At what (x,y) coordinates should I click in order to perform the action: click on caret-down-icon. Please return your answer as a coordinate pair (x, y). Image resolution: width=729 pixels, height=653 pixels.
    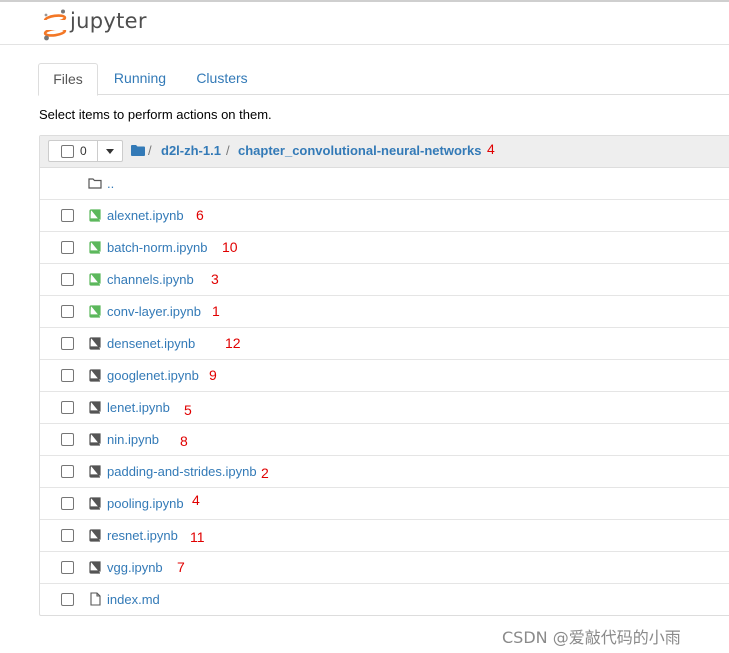
    Looking at the image, I should click on (110, 151).